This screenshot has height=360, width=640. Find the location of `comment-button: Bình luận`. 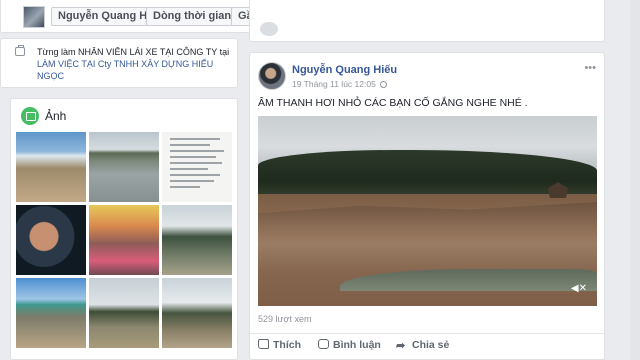

comment-button: Bình luận is located at coordinates (349, 345).